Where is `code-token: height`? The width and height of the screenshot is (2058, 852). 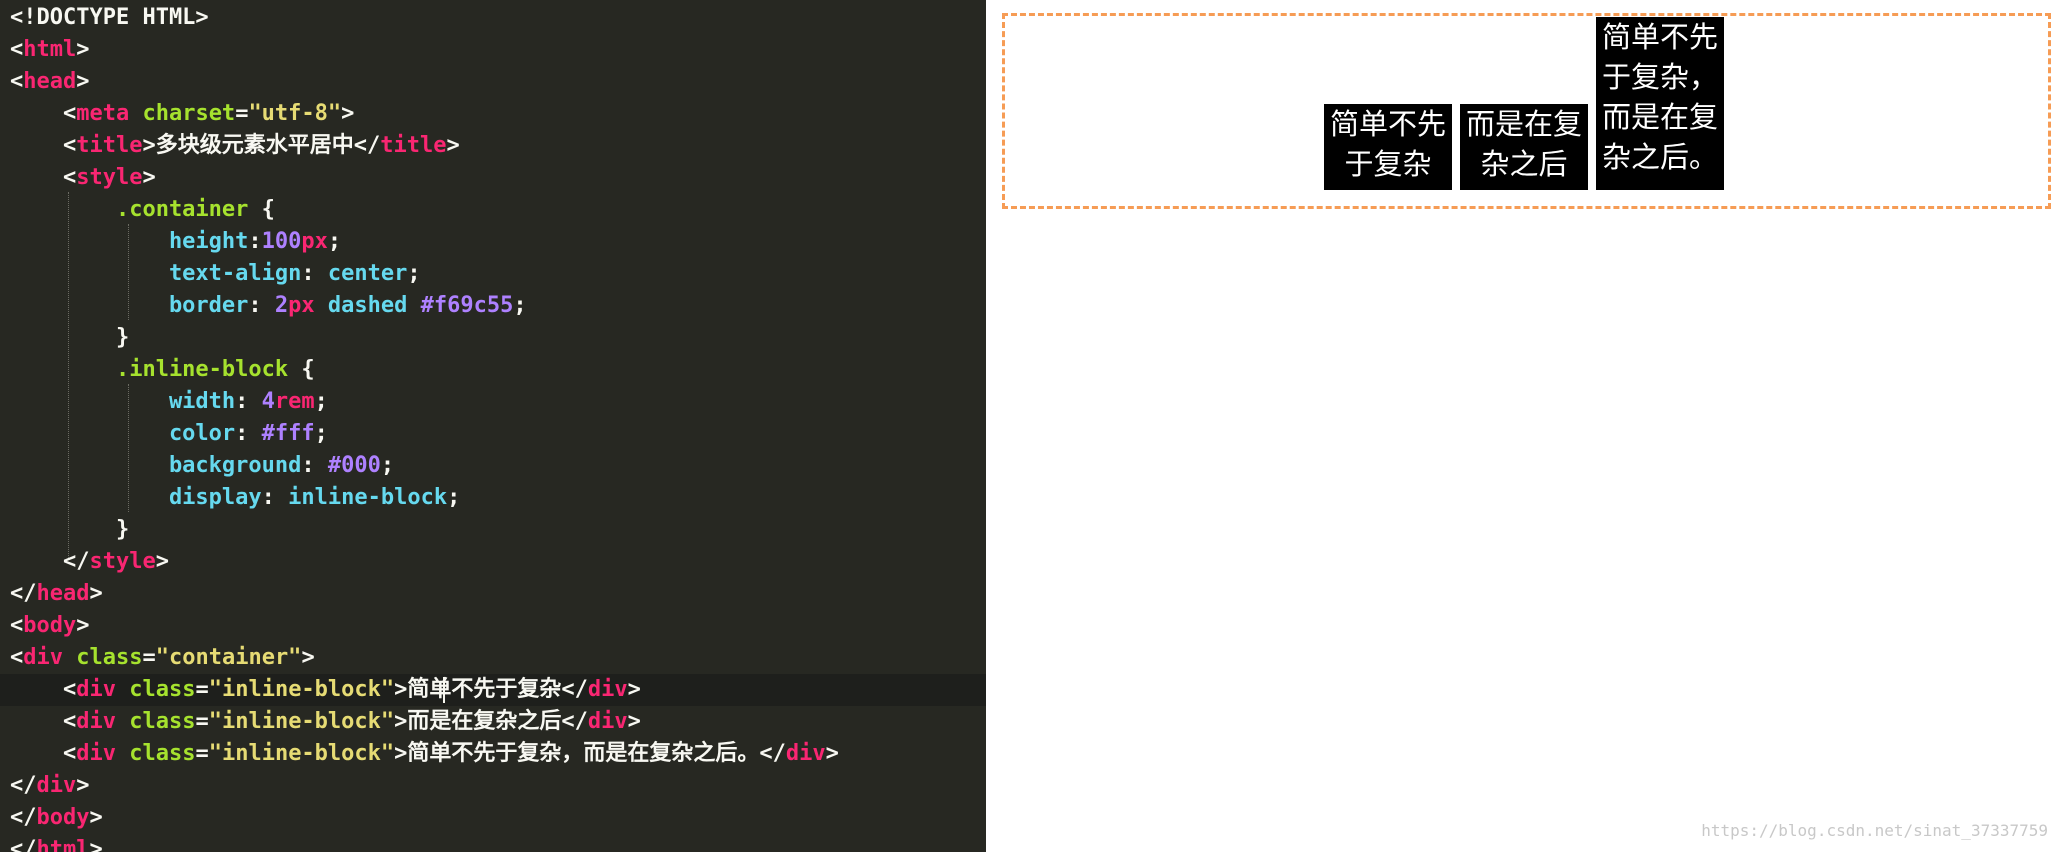 code-token: height is located at coordinates (129, 241).